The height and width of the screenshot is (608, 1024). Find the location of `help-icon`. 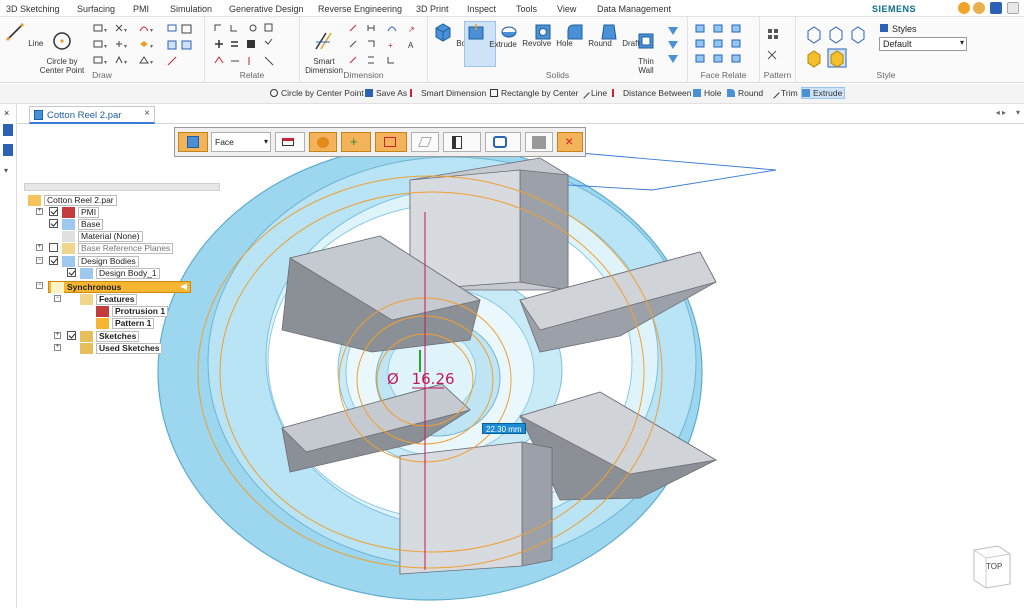

help-icon is located at coordinates (996, 8).